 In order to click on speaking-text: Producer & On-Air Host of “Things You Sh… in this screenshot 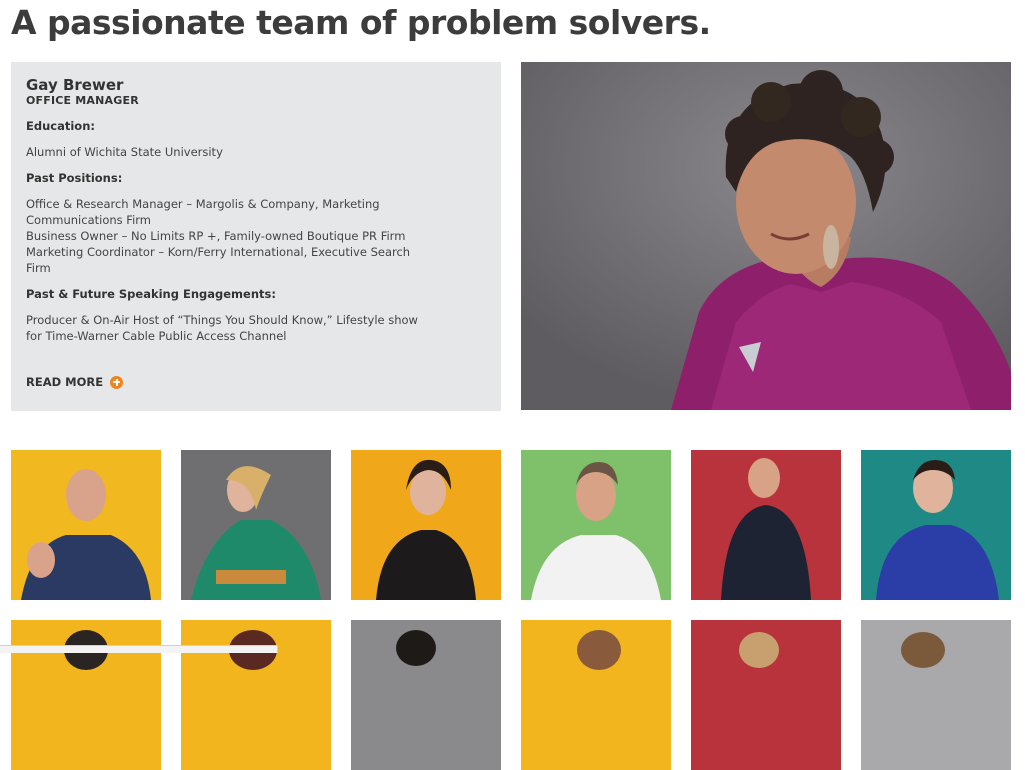, I will do `click(231, 328)`.